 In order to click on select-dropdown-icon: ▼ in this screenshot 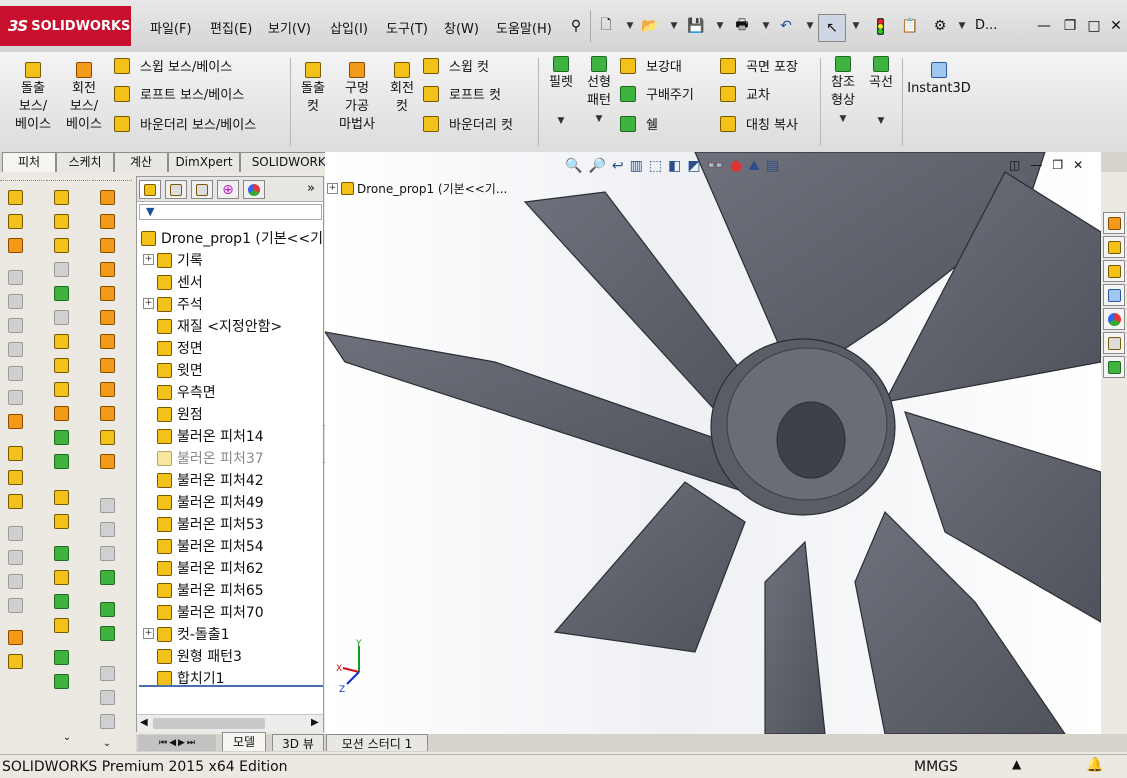, I will do `click(856, 26)`.